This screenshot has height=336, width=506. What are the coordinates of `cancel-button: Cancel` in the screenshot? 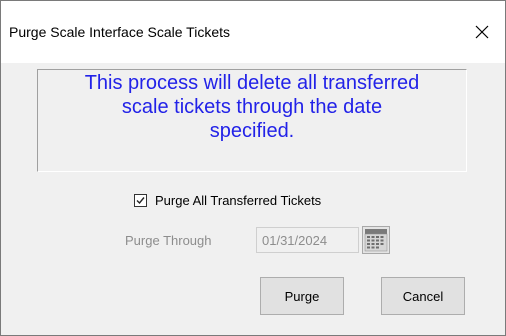 It's located at (423, 296).